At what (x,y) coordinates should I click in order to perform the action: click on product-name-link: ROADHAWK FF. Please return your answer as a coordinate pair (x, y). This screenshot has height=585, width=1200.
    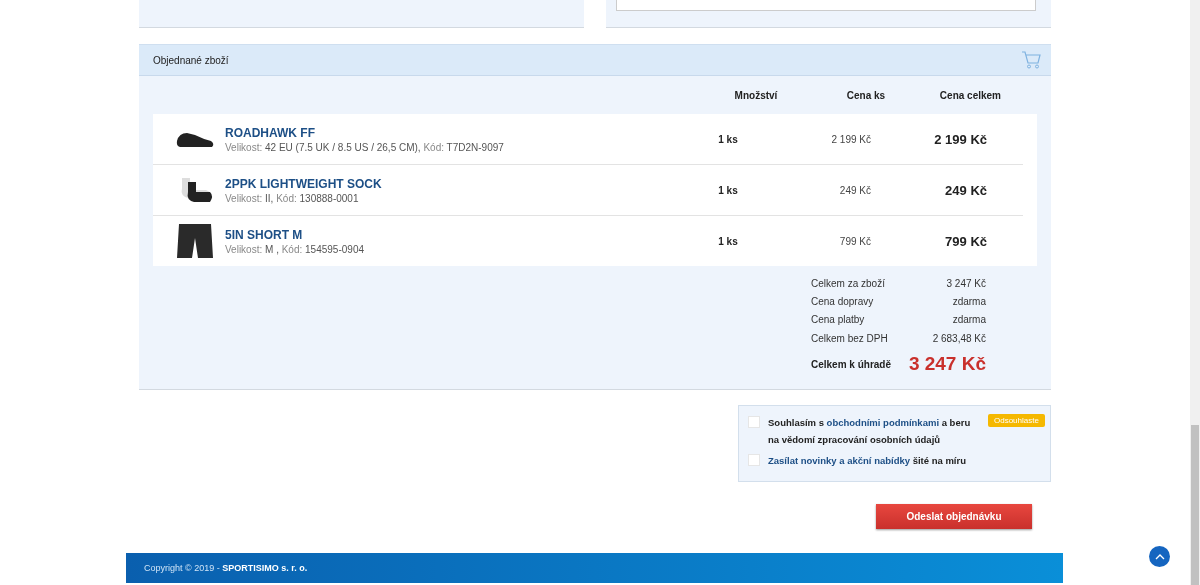
    Looking at the image, I should click on (270, 132).